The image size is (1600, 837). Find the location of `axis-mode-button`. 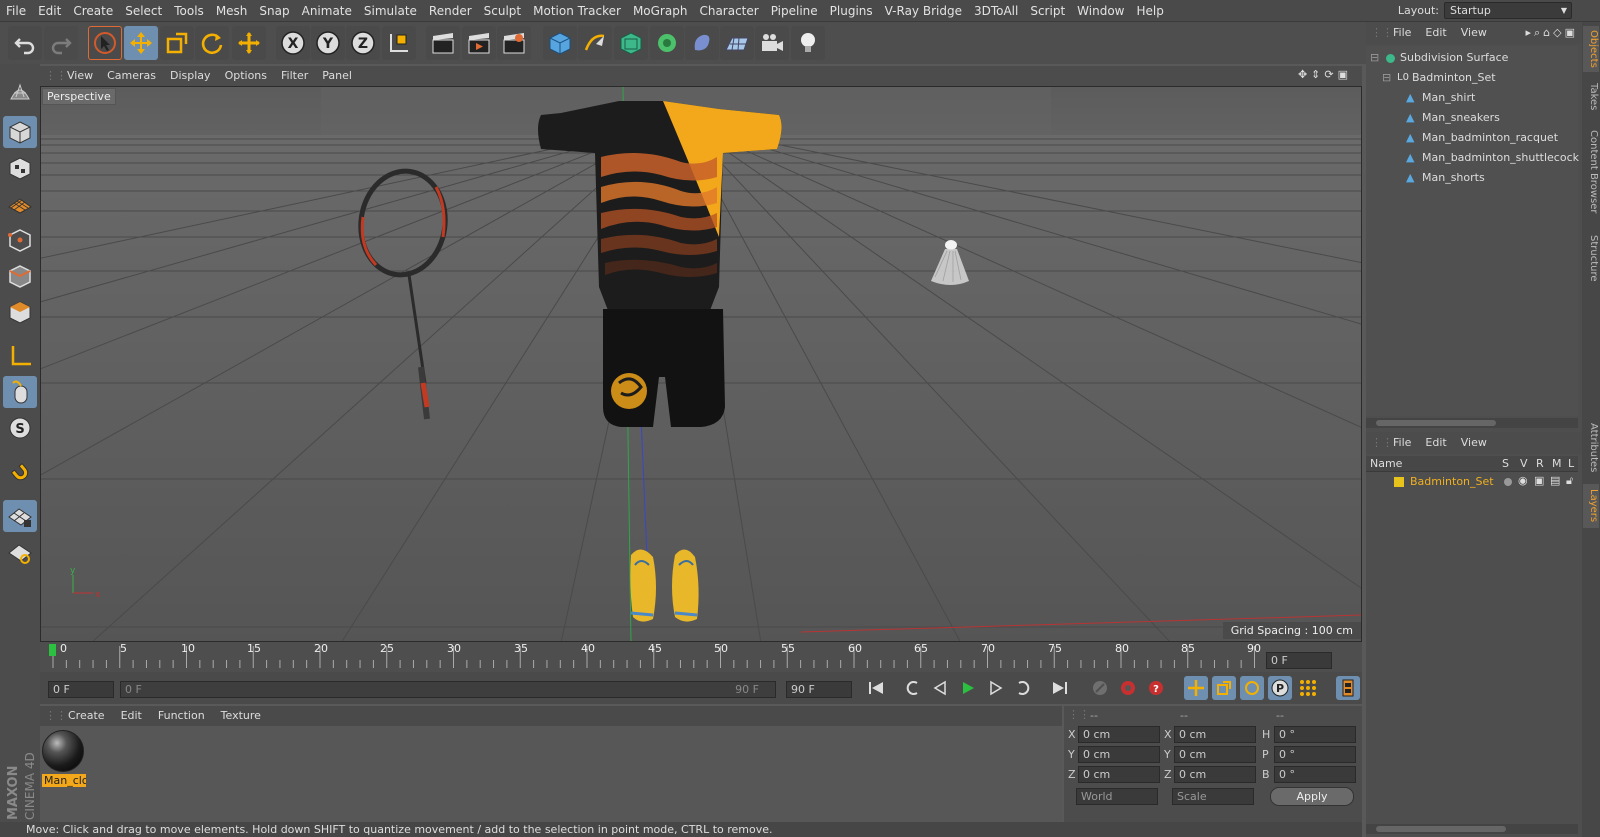

axis-mode-button is located at coordinates (20, 356).